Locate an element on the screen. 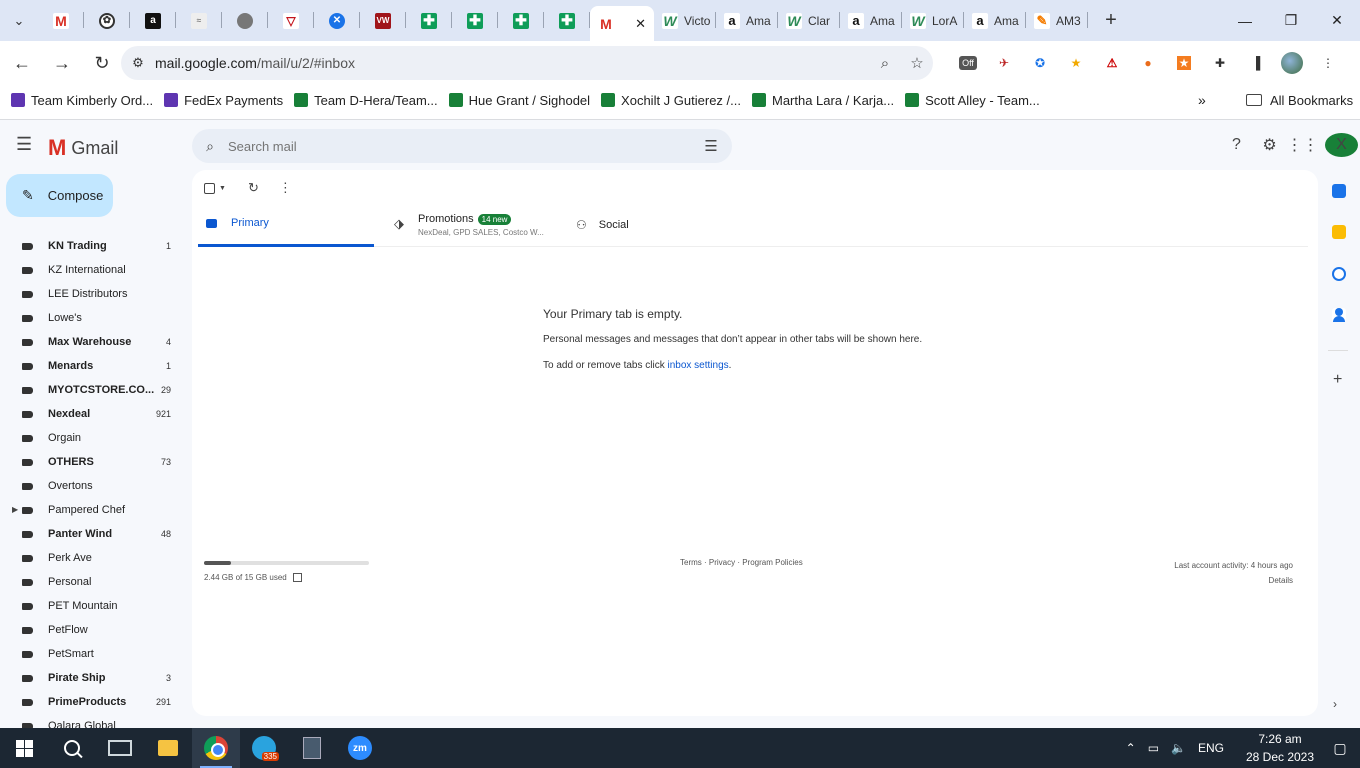 This screenshot has width=1360, height=768. browser-tab: ✕ is located at coordinates (337, 20).